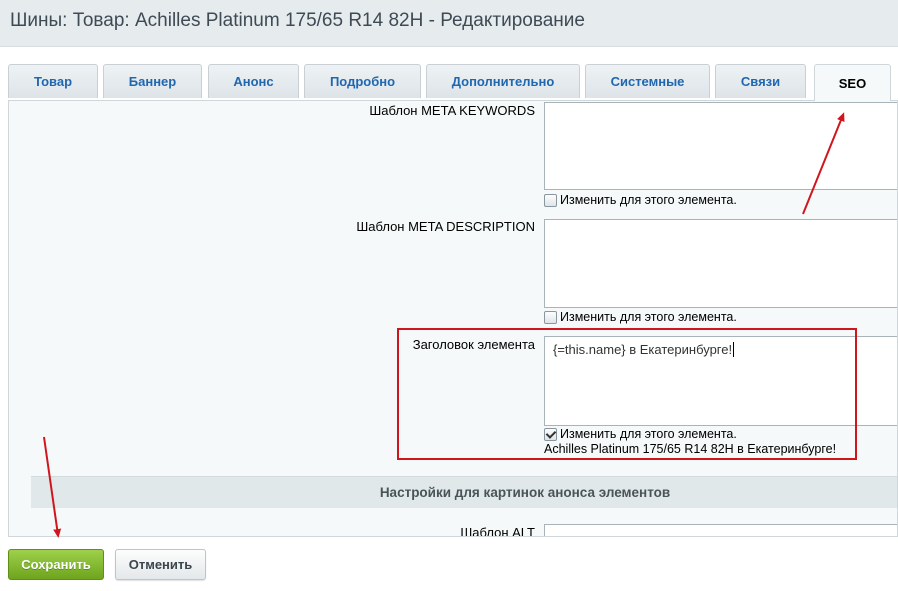 Image resolution: width=898 pixels, height=591 pixels. Describe the element at coordinates (56, 564) in the screenshot. I see `save-button: Сохранить` at that location.